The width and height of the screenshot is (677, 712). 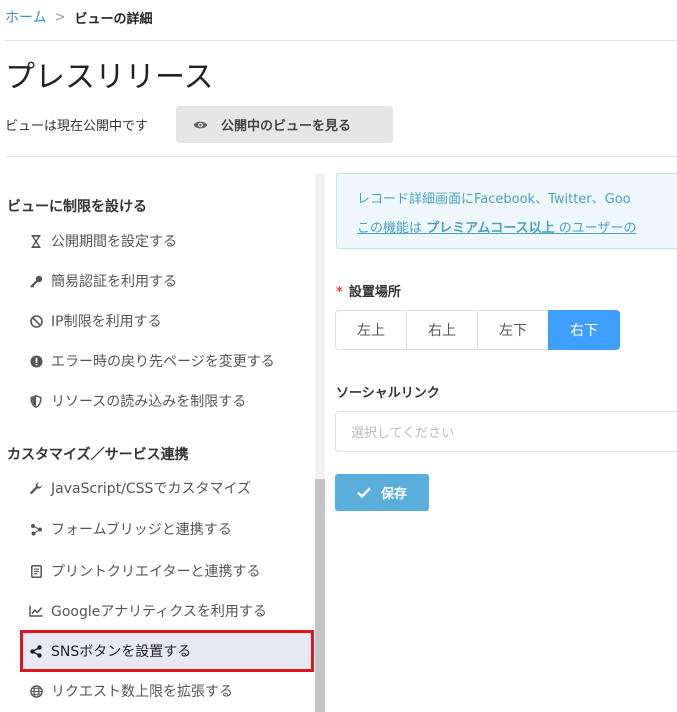 What do you see at coordinates (109, 77) in the screenshot?
I see `page-title: プレスリリース` at bounding box center [109, 77].